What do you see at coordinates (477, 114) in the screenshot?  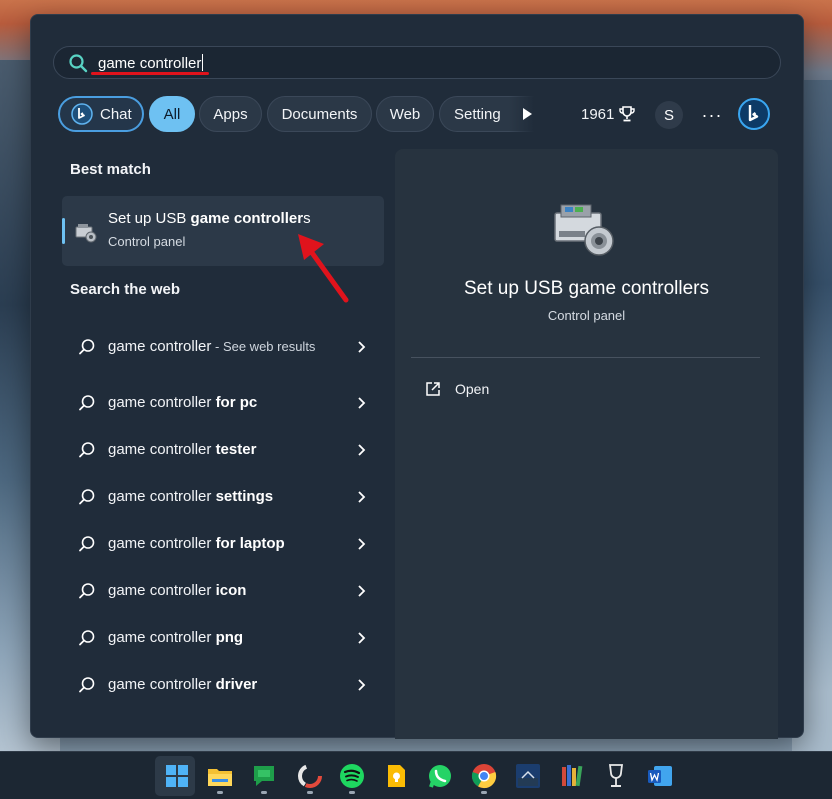 I see `filter-settings-label: Setting` at bounding box center [477, 114].